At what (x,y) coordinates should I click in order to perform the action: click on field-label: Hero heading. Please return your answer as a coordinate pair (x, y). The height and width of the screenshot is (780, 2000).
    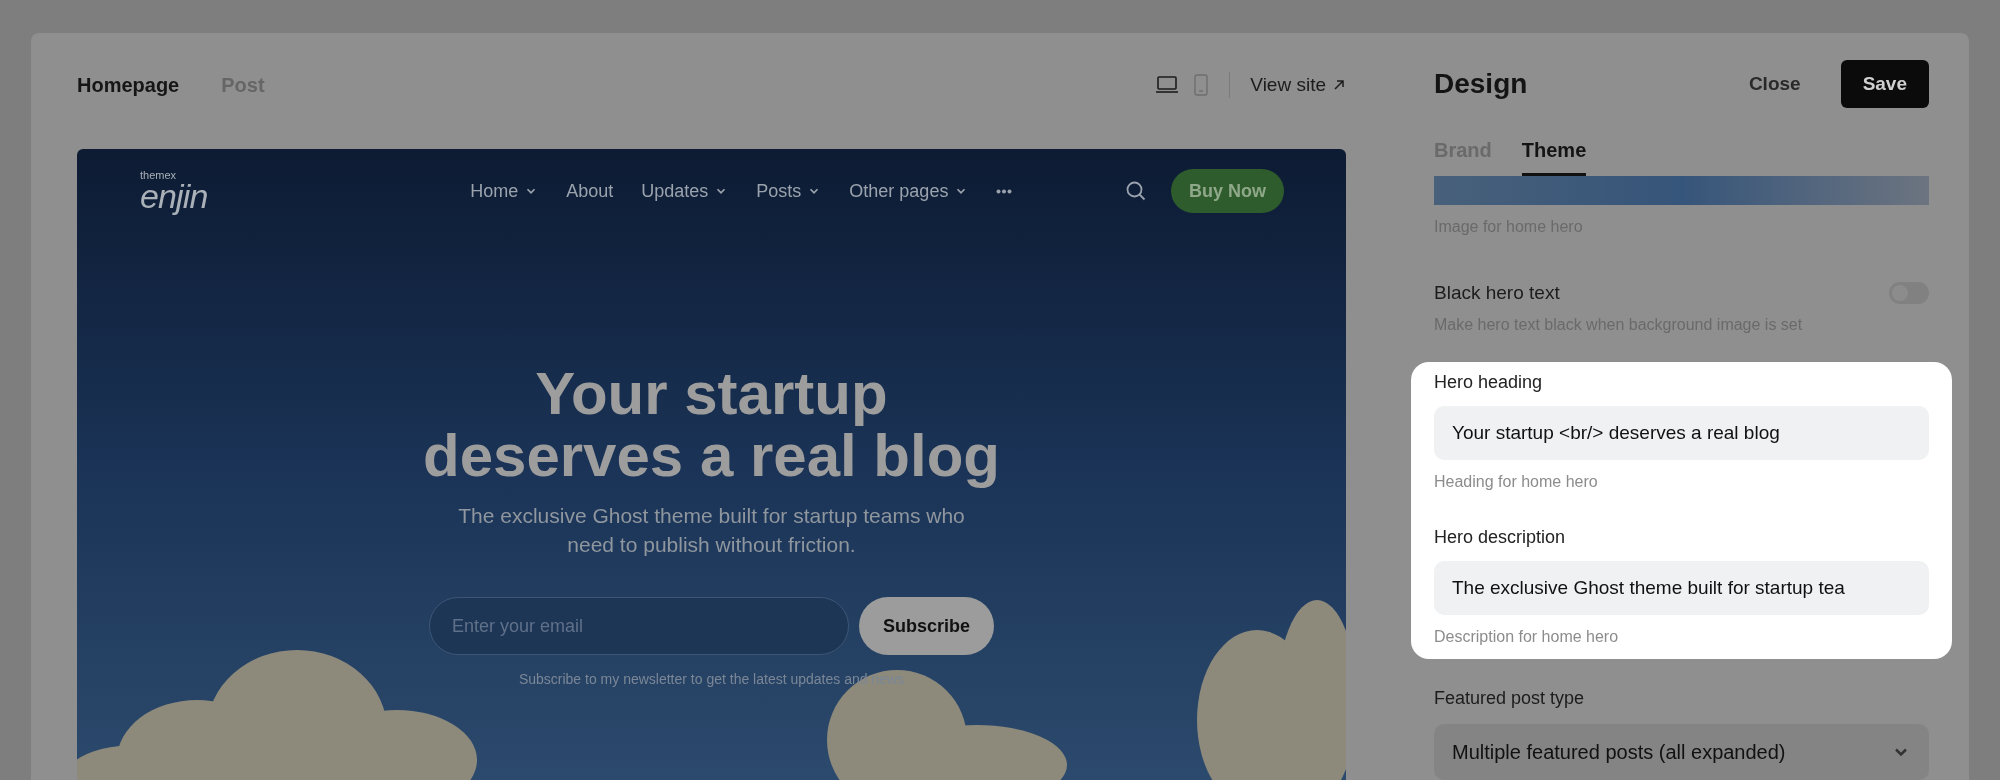
    Looking at the image, I should click on (1489, 382).